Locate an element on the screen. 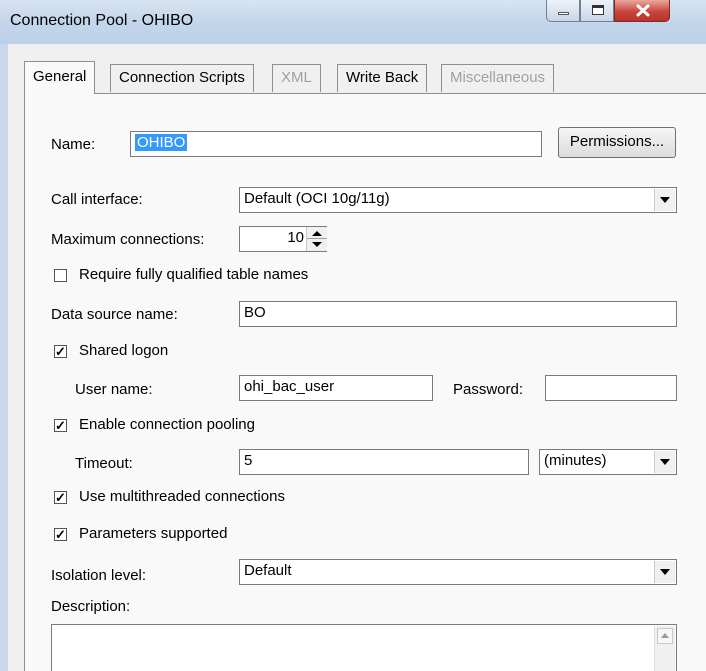  user-name-input: ohi_bac_user is located at coordinates (336, 388).